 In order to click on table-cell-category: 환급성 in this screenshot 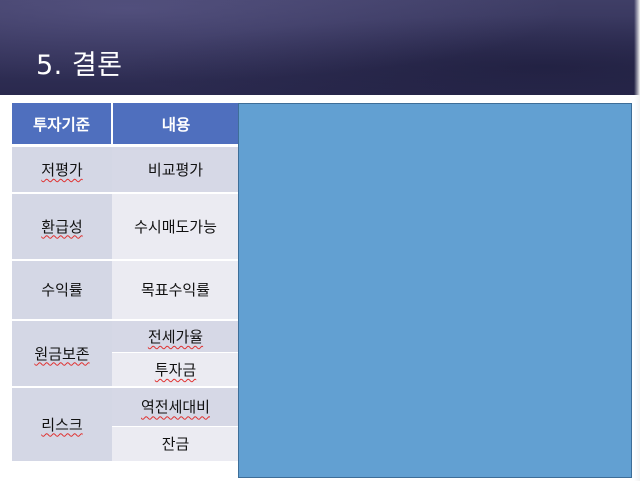, I will do `click(62, 226)`.